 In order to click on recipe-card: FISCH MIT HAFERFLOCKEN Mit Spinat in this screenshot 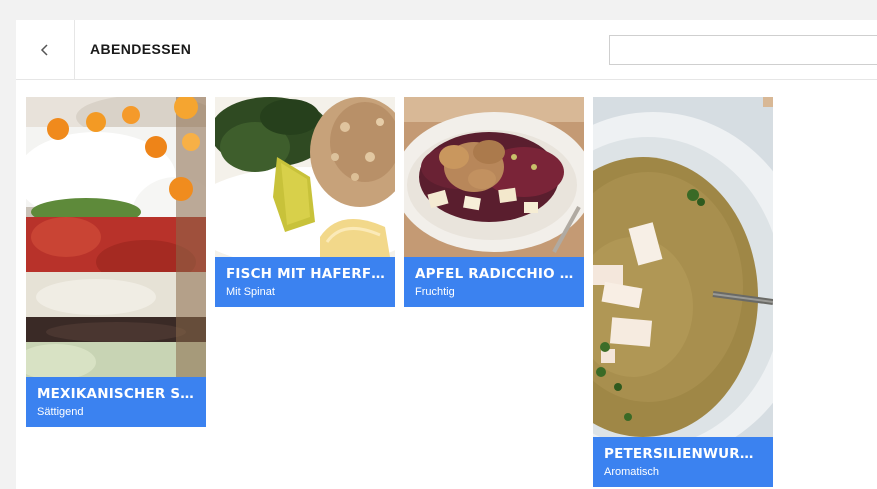, I will do `click(305, 202)`.